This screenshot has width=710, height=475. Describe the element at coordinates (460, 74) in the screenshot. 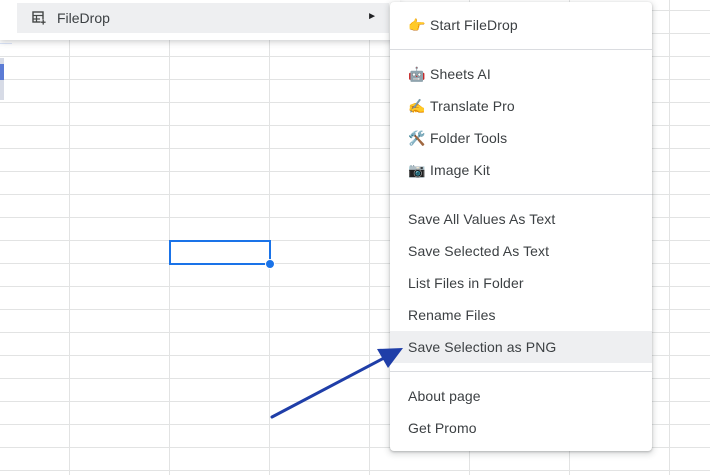

I see `menu-item-label: Sheets AI` at that location.